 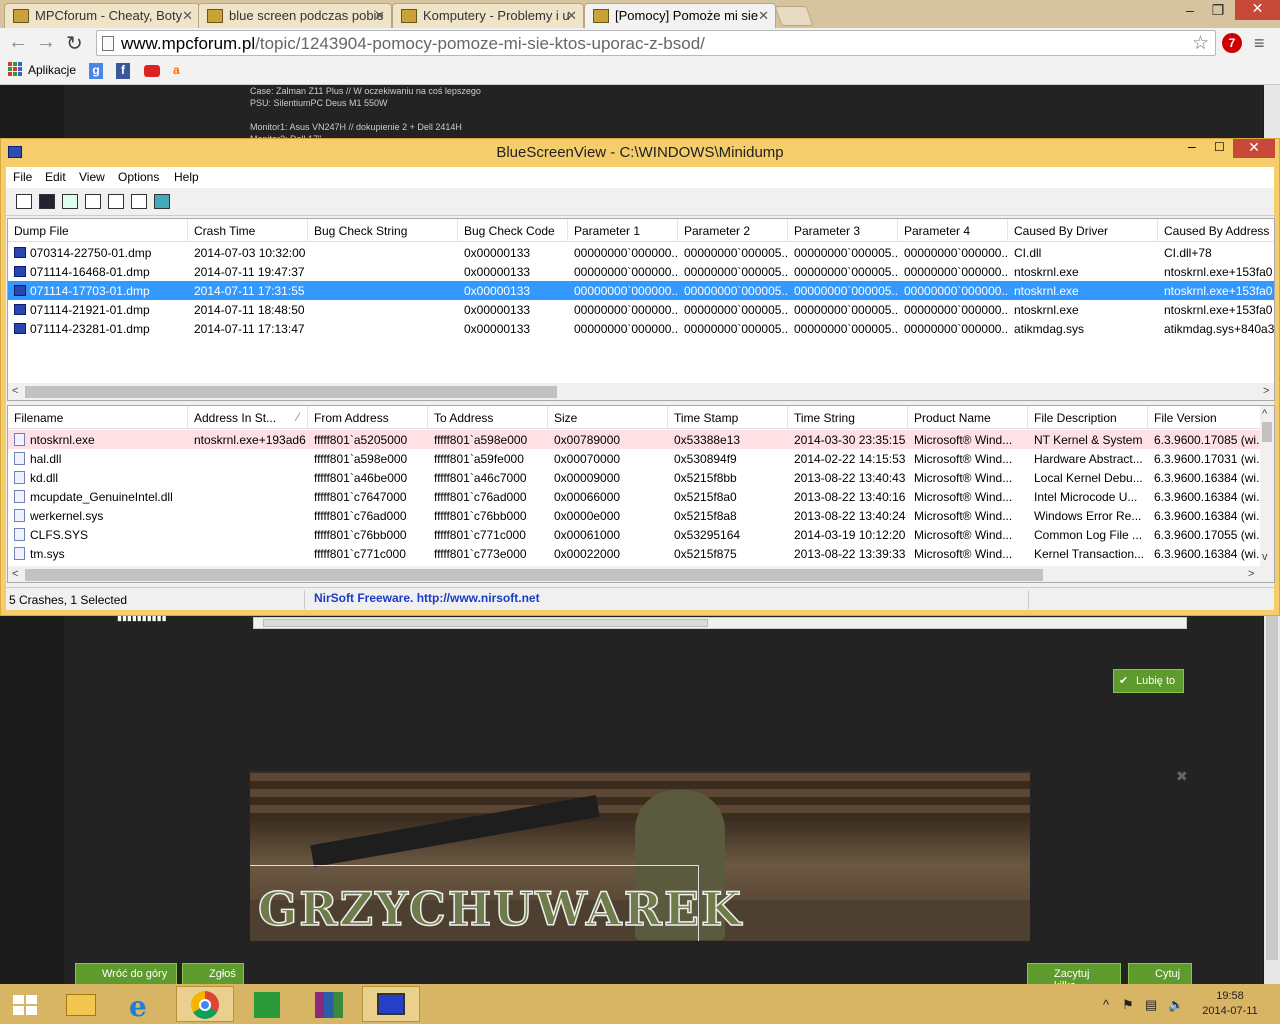 What do you see at coordinates (1272, 760) in the screenshot?
I see `page-scrollbar-thumb` at bounding box center [1272, 760].